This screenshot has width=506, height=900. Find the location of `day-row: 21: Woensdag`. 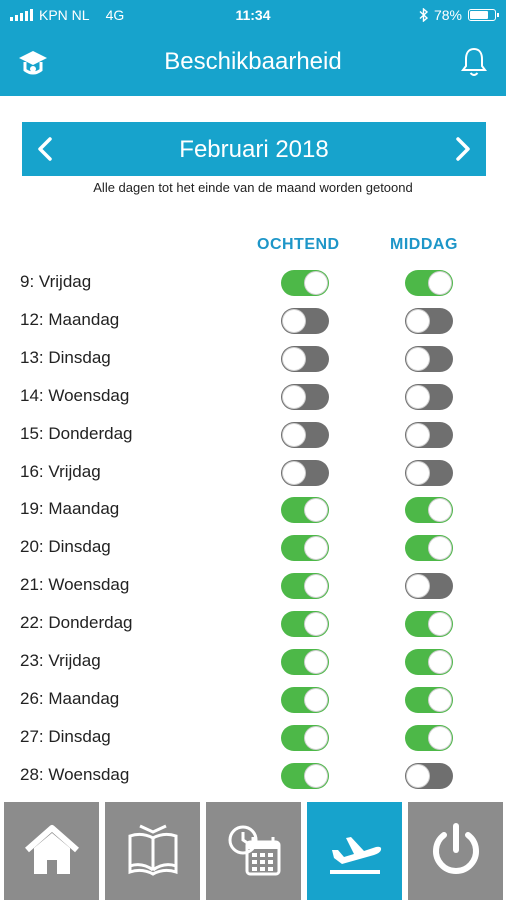

day-row: 21: Woensdag is located at coordinates (253, 586).